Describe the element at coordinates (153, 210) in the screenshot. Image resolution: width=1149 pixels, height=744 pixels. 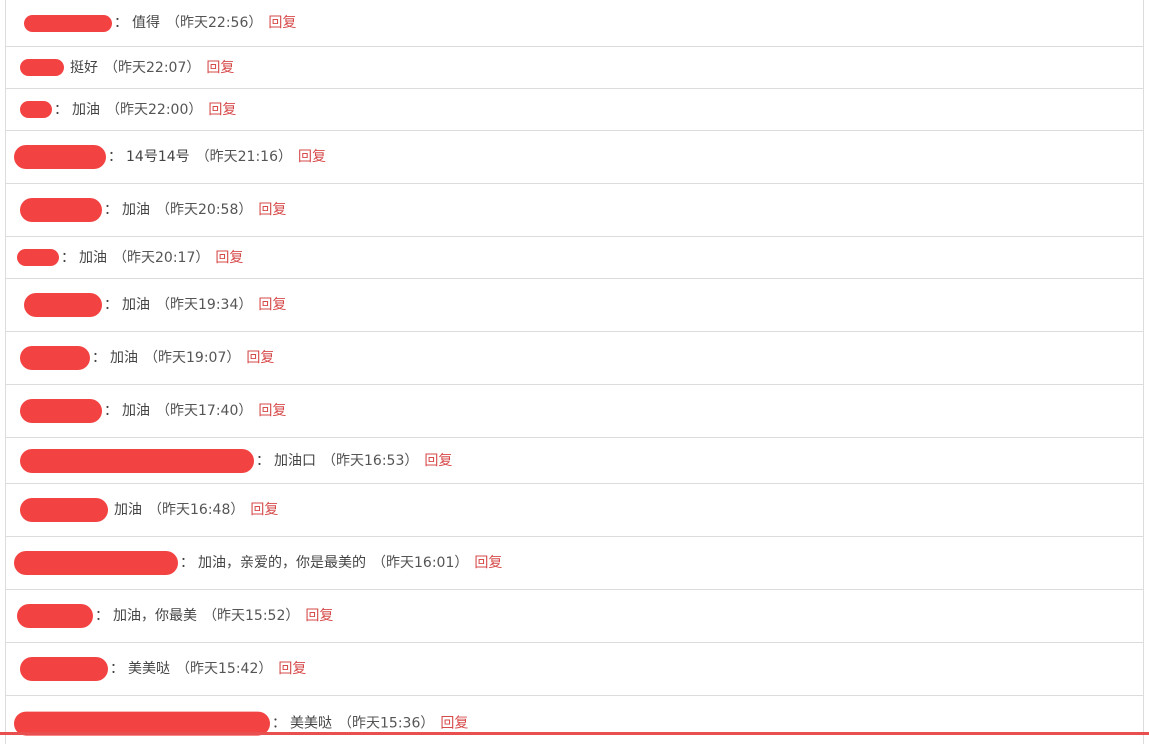
I see `comment-content: ：加油 （昨天20:58） 回复` at that location.